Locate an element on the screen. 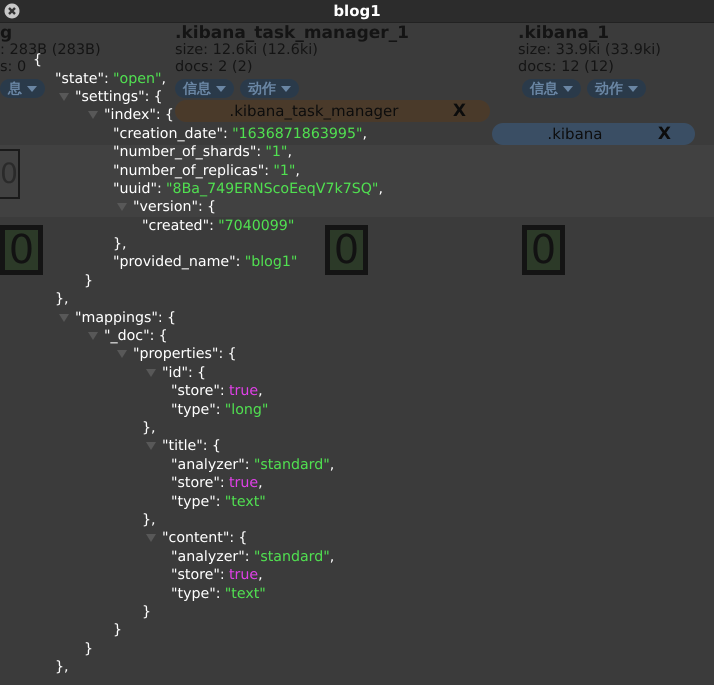 The width and height of the screenshot is (714, 685). json-line: "number_of_shards": "1", is located at coordinates (202, 152).